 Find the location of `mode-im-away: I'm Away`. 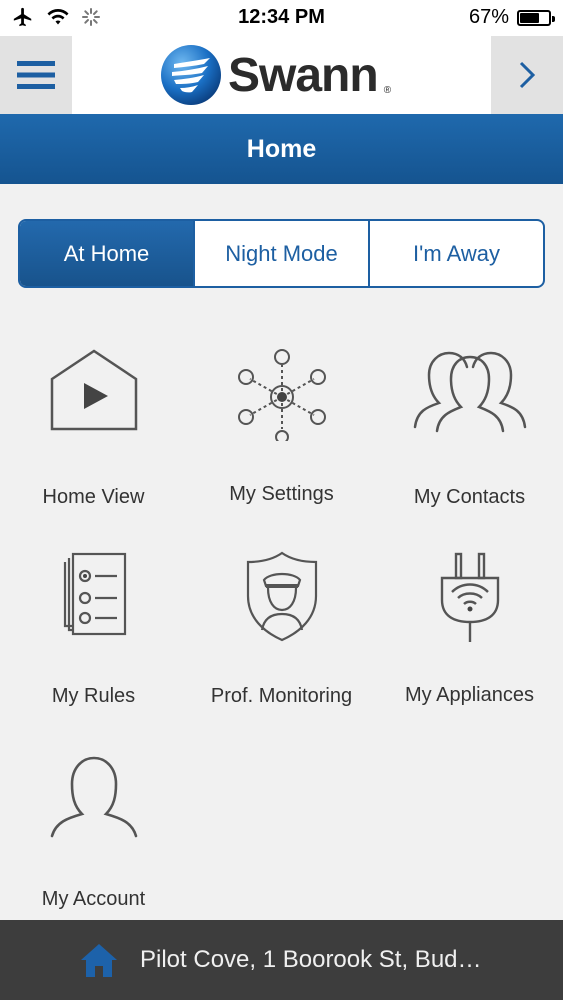

mode-im-away: I'm Away is located at coordinates (455, 253).